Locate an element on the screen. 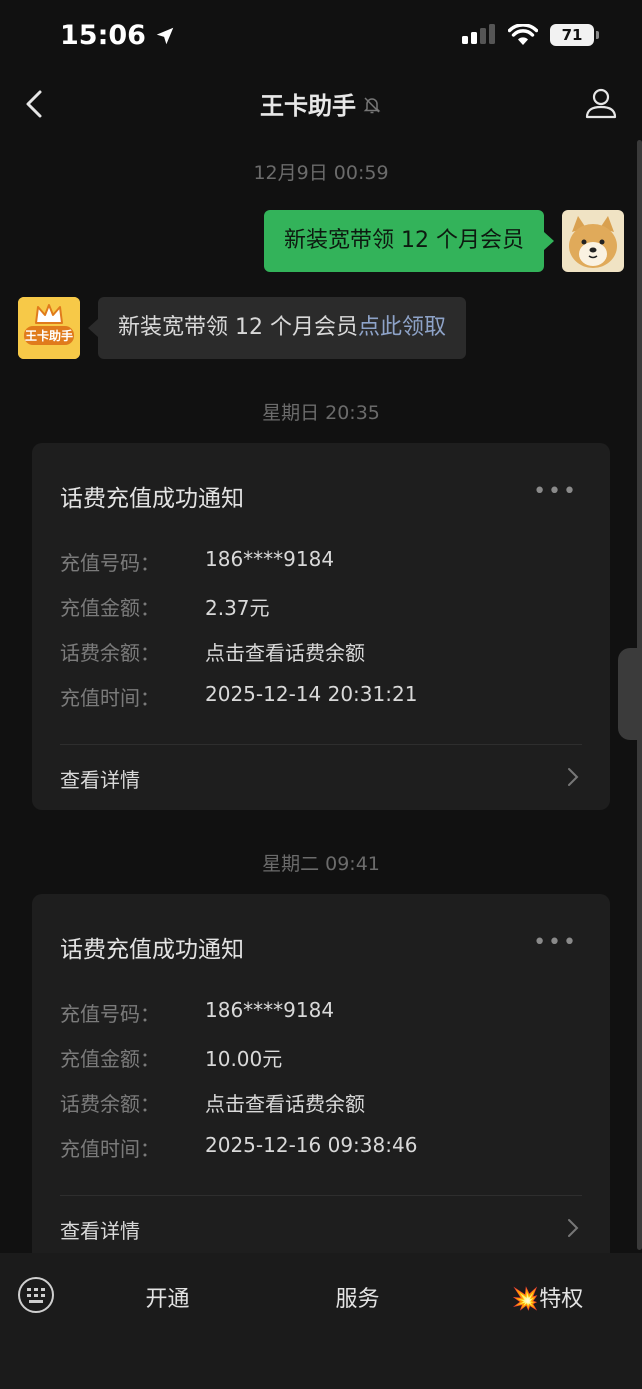 The image size is (642, 1389). incoming-message-text: 新装宽带领 12 个月会员 is located at coordinates (238, 327).